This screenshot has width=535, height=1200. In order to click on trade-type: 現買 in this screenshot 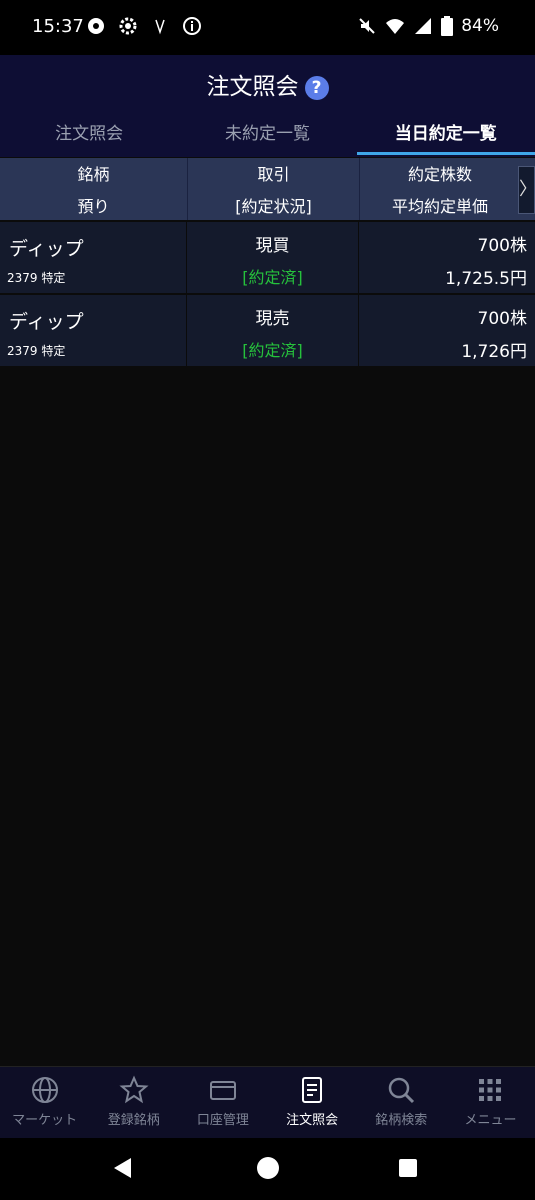, I will do `click(272, 246)`.